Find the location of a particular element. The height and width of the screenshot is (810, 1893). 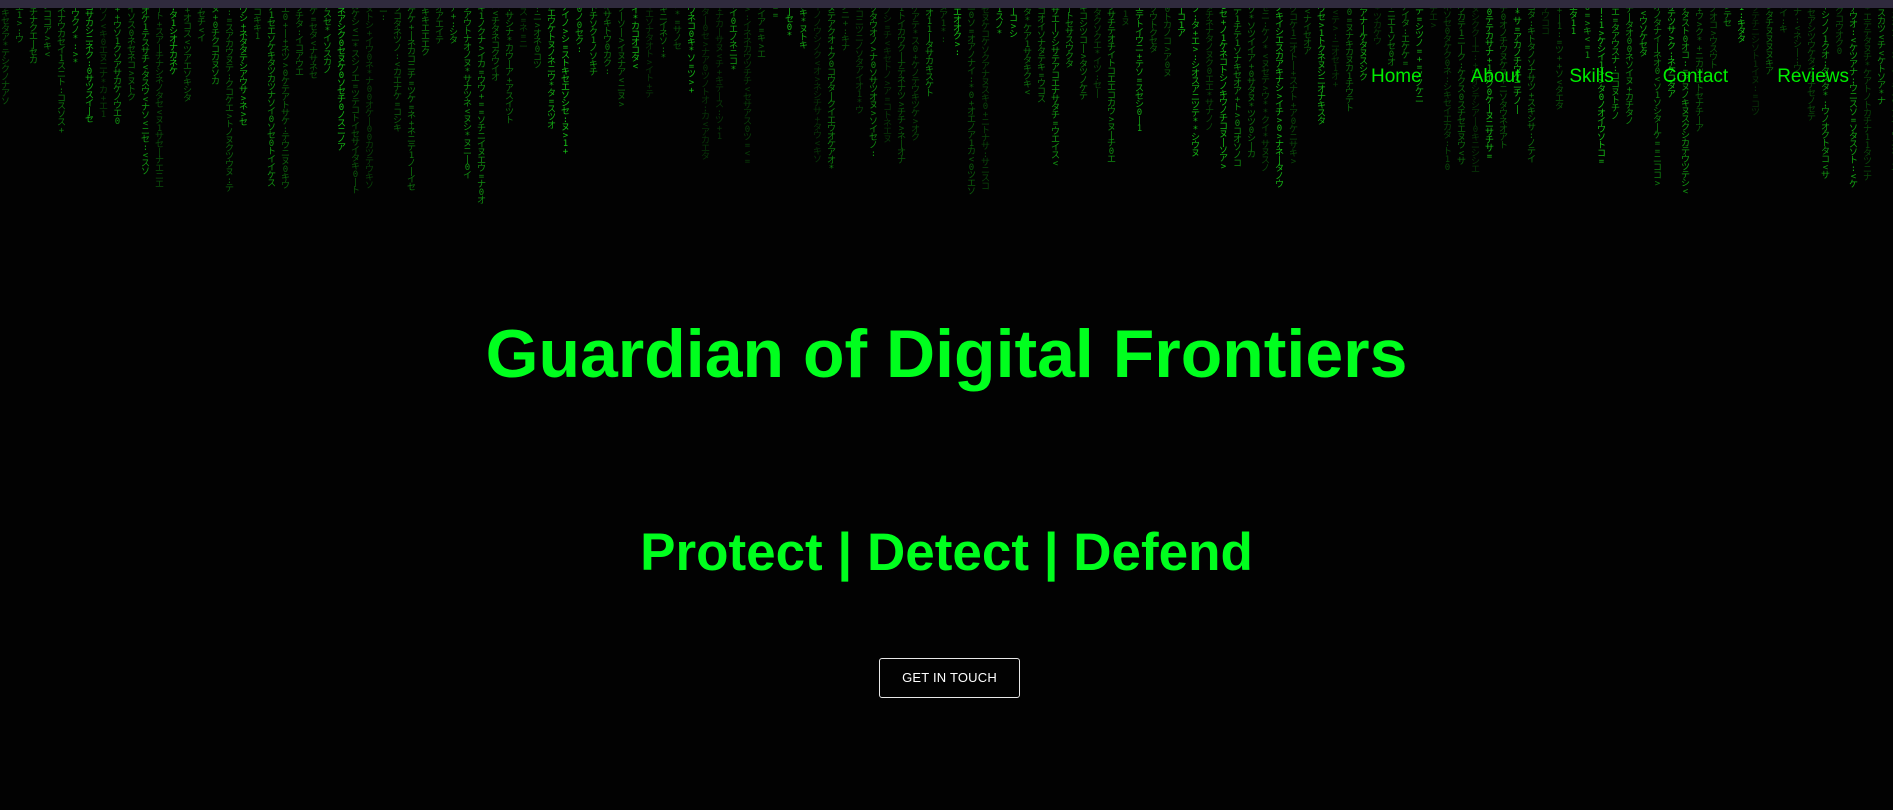

matrix-rain-column: ツ ウ シ + ネ タ タ テ シ ア ウ サ > ネ > セ is located at coordinates (243, 68).